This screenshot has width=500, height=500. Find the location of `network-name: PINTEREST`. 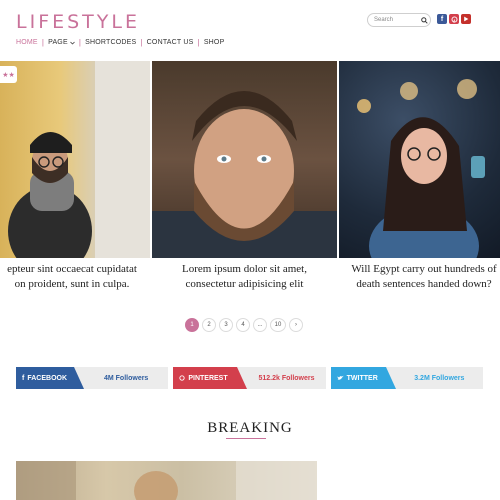

network-name: PINTEREST is located at coordinates (208, 378).